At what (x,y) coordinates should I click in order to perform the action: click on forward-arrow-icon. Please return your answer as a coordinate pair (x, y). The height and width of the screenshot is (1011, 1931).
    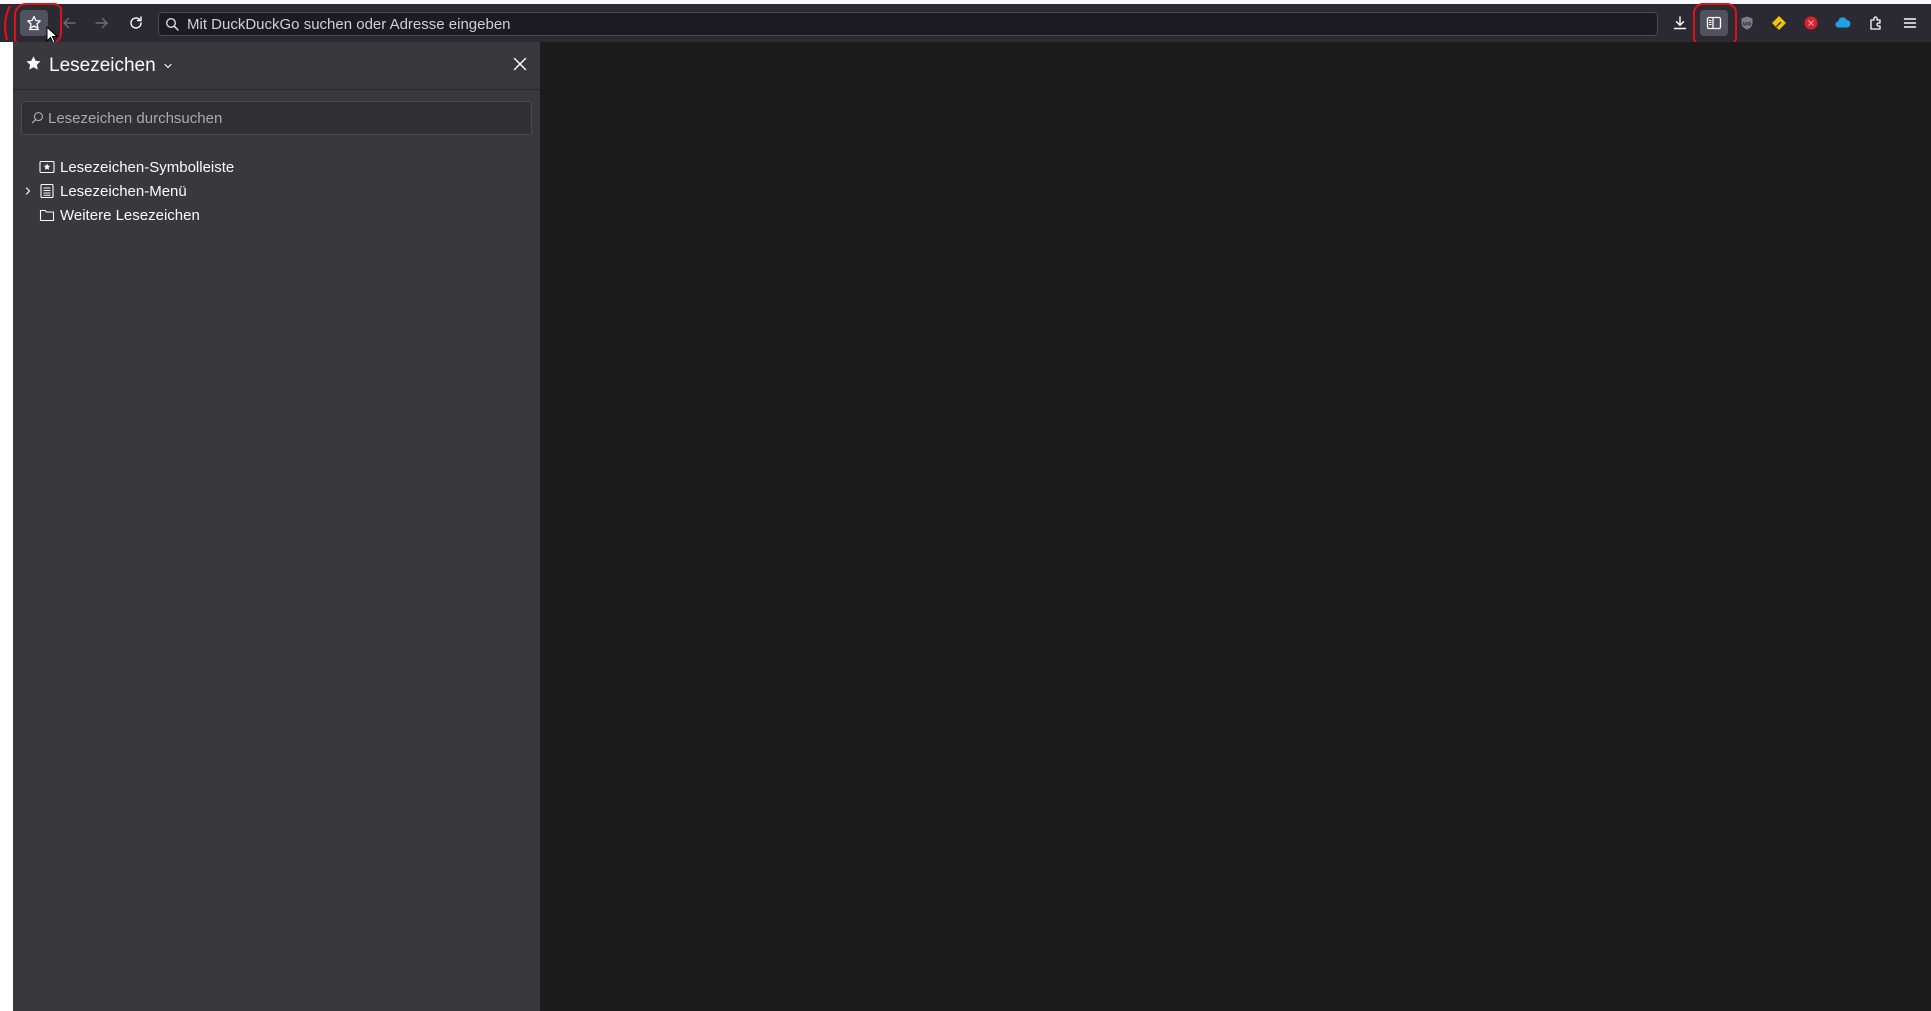
    Looking at the image, I should click on (102, 23).